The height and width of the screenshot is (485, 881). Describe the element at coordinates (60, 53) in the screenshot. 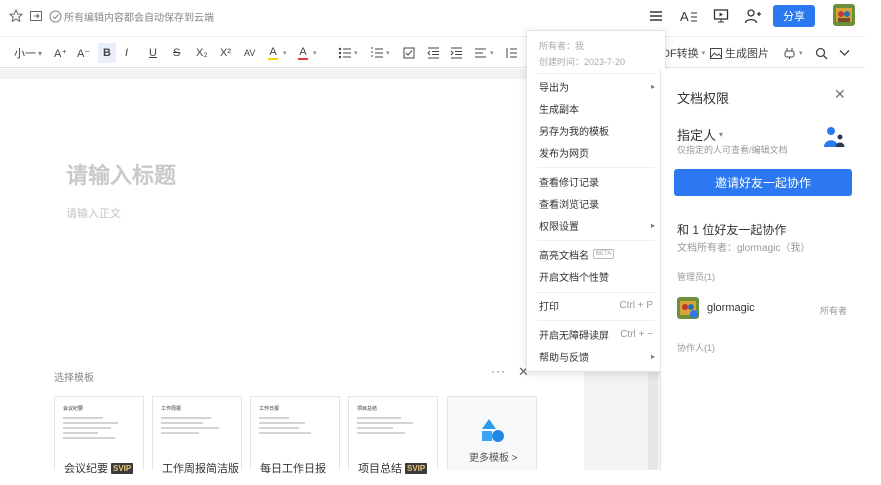

I see `grow-font-button: A⁺` at that location.